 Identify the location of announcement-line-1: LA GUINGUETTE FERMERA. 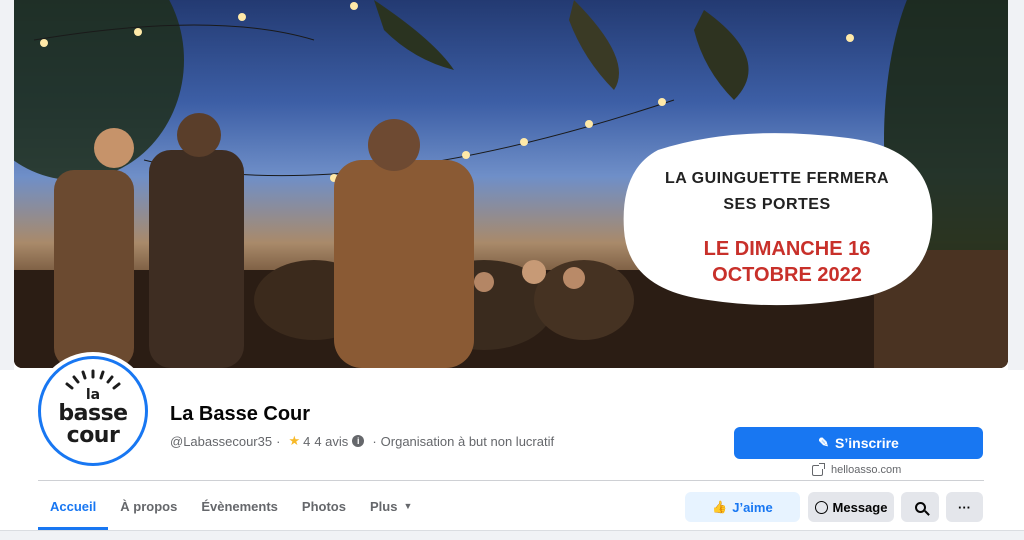
(777, 178).